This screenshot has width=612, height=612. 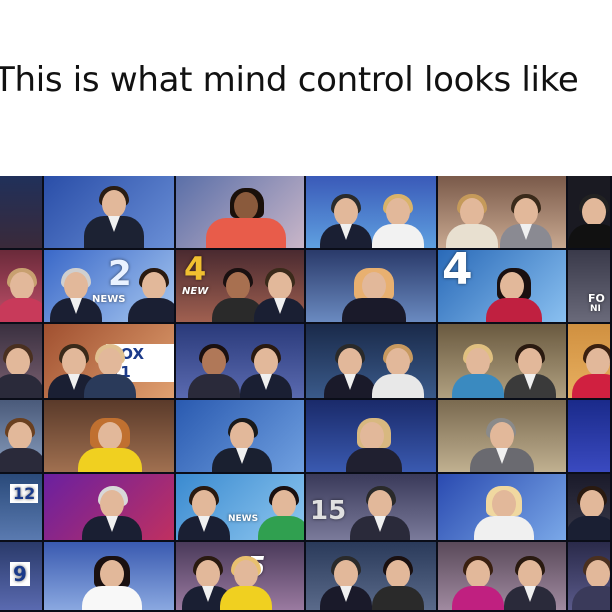 I want to click on headline: This is what mind control looks like, so click(x=289, y=80).